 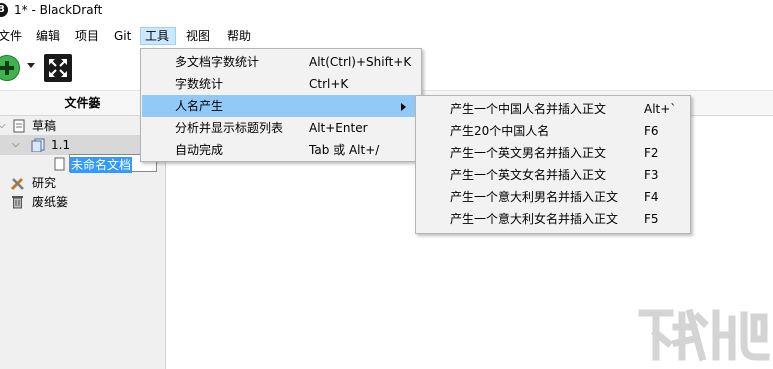 I want to click on app-logo-icon: B, so click(x=4, y=10).